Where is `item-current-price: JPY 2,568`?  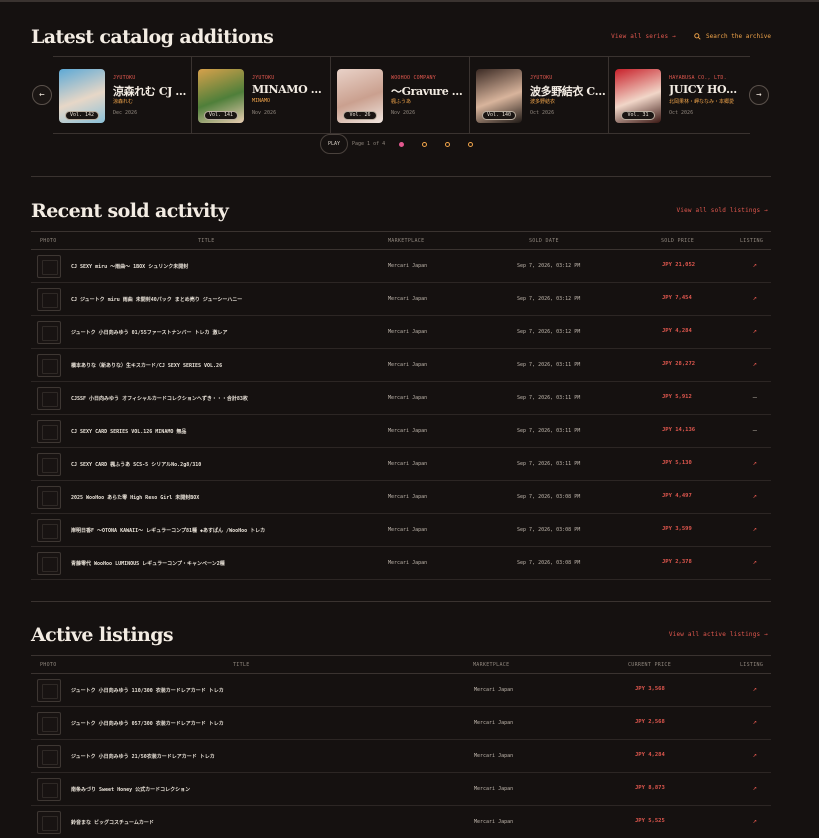
item-current-price: JPY 2,568 is located at coordinates (650, 722).